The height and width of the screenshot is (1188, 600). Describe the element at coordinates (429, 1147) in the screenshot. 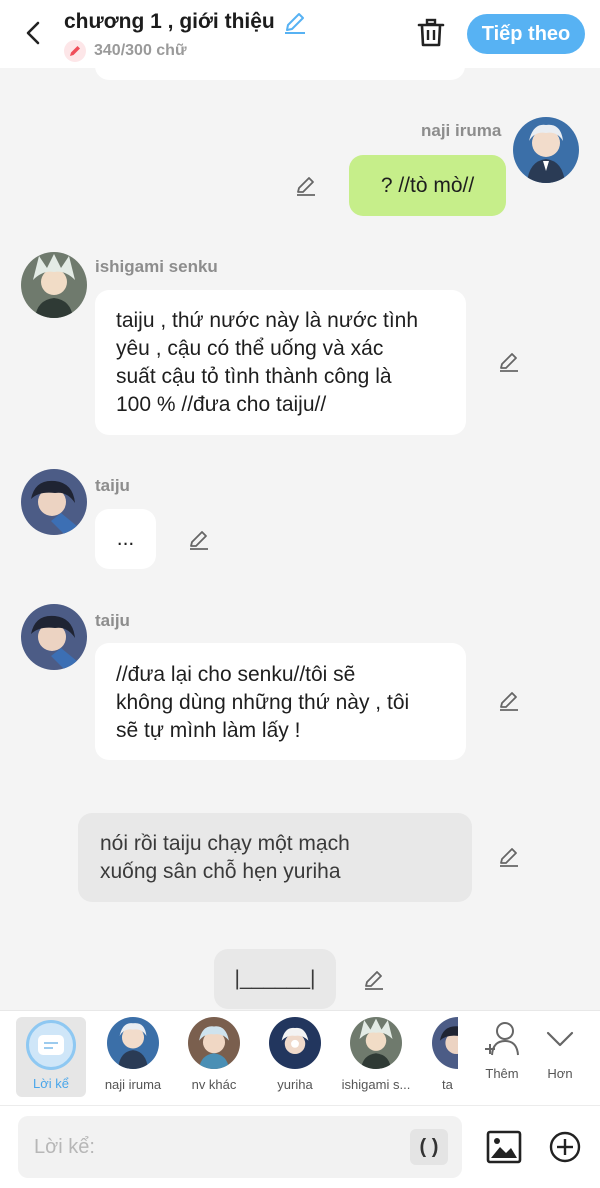

I see `parentheses-button: ( )` at that location.